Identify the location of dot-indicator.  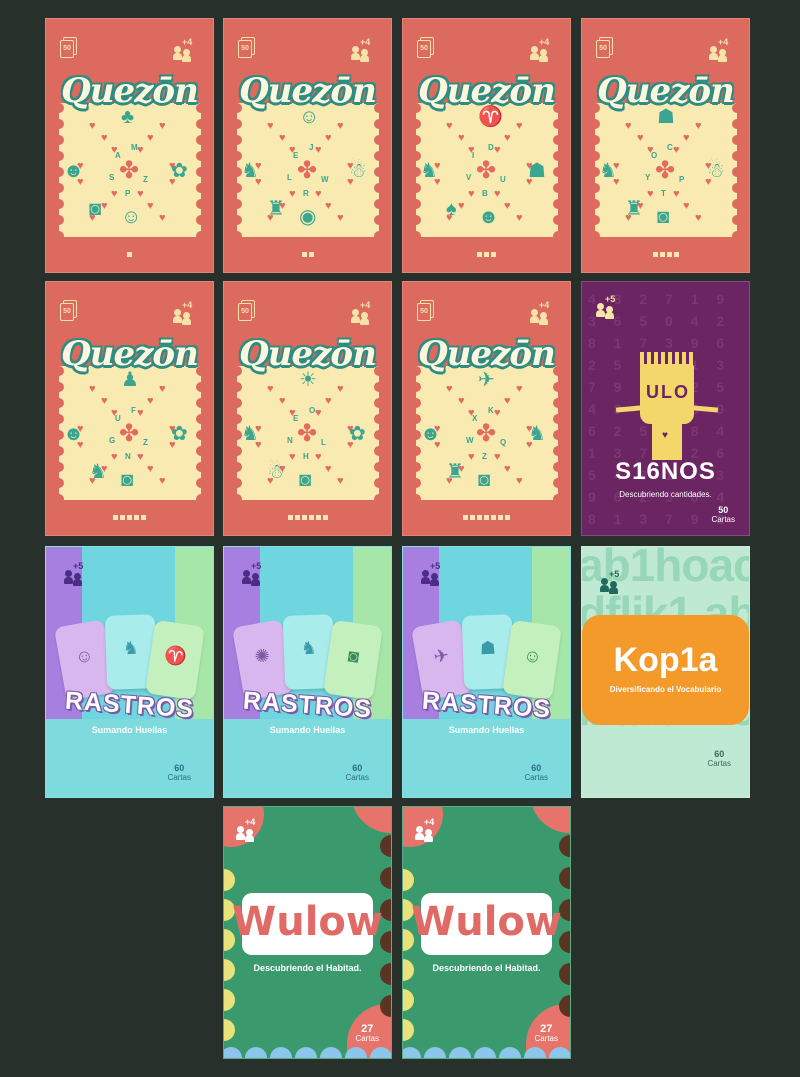
(486, 516).